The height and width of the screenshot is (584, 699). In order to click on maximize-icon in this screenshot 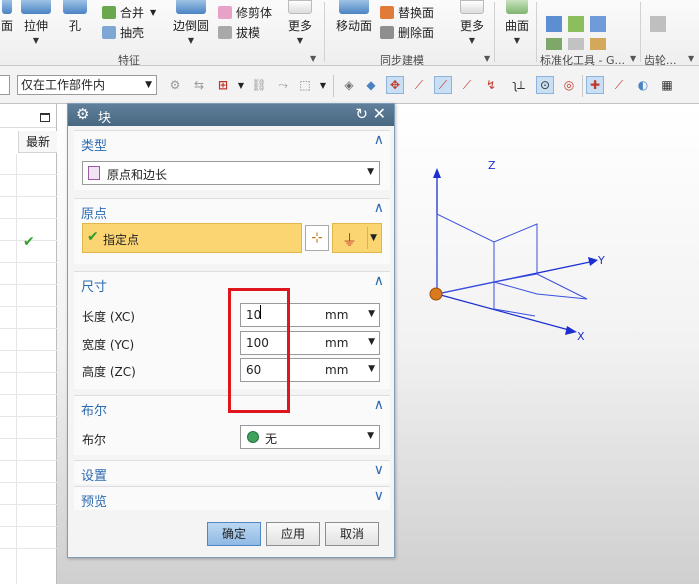, I will do `click(45, 117)`.